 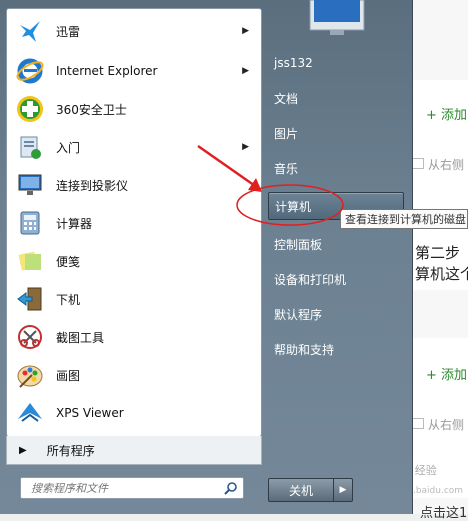 I want to click on right-item-label: 帮助和支持, so click(x=304, y=349).